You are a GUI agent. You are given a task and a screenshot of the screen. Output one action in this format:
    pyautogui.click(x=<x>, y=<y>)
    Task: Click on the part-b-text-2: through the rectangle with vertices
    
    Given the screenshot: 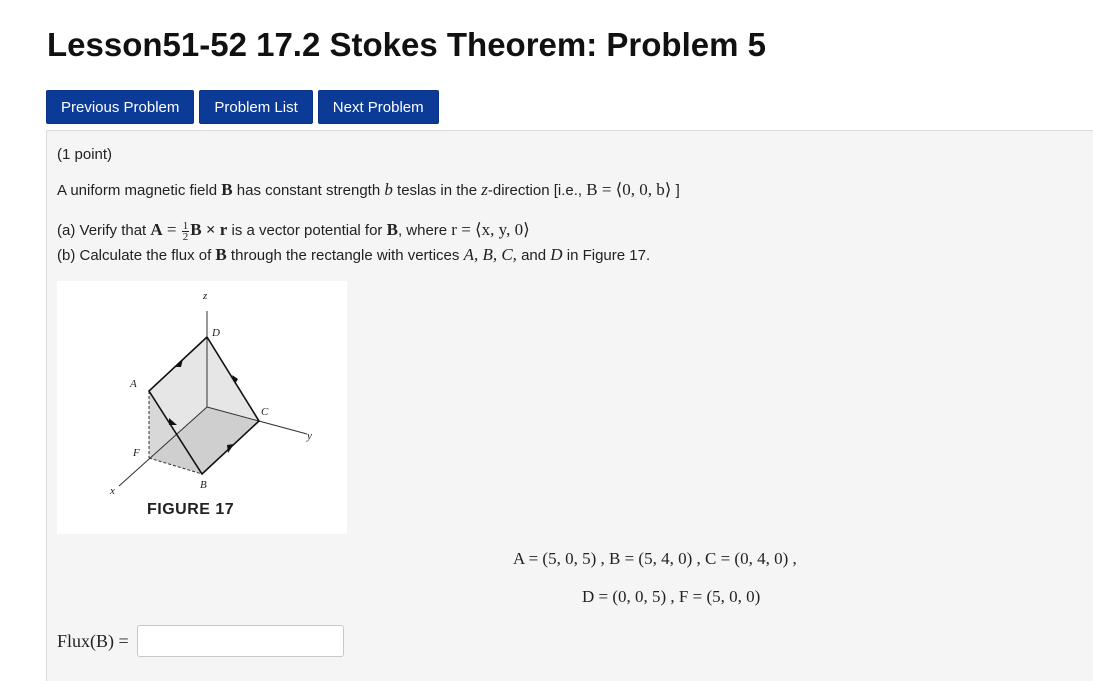 What is the action you would take?
    pyautogui.click(x=345, y=255)
    